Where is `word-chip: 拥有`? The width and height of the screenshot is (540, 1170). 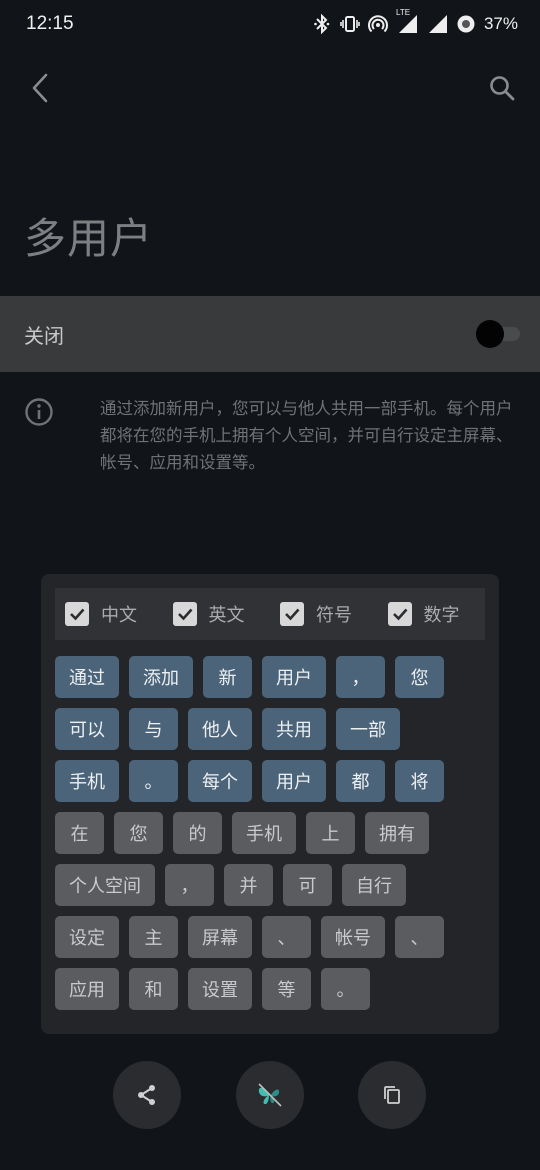
word-chip: 拥有 is located at coordinates (397, 833).